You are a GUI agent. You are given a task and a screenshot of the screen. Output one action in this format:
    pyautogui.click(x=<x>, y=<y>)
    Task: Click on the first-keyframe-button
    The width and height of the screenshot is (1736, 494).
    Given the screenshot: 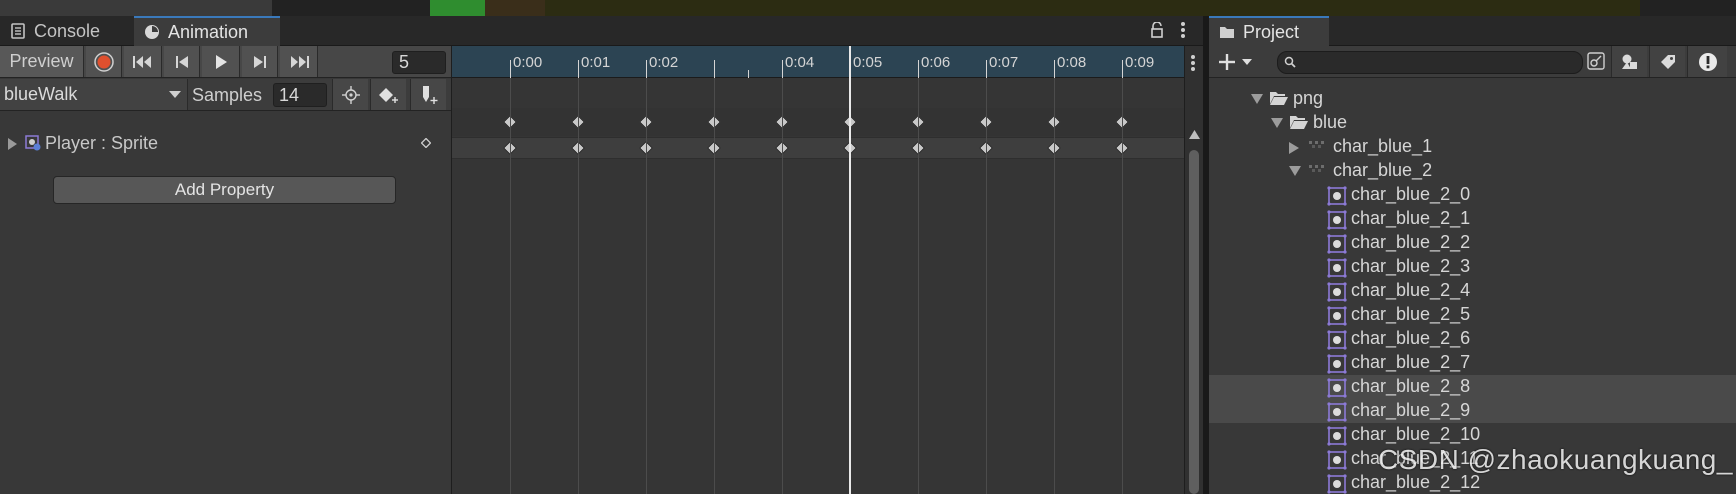 What is the action you would take?
    pyautogui.click(x=143, y=61)
    